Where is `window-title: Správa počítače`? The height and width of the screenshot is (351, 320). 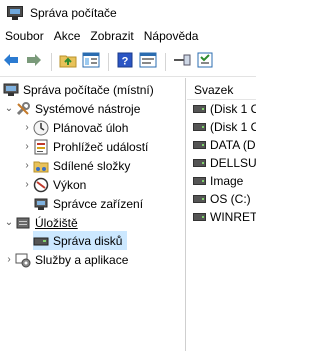
window-title: Správa počítače is located at coordinates (73, 12).